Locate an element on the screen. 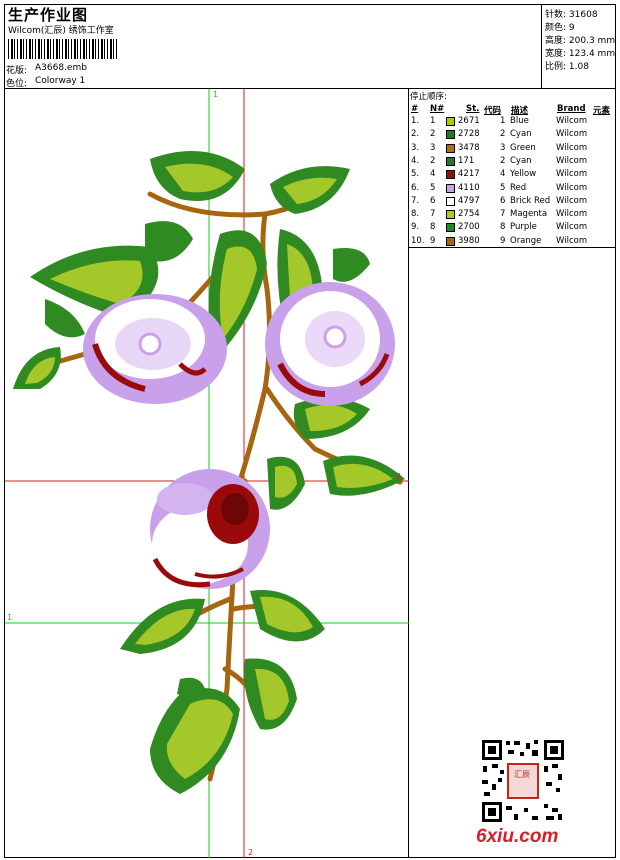 The height and width of the screenshot is (860, 620). studio-name: Wilcom(汇辰) 绣饰工作室 is located at coordinates (61, 31).